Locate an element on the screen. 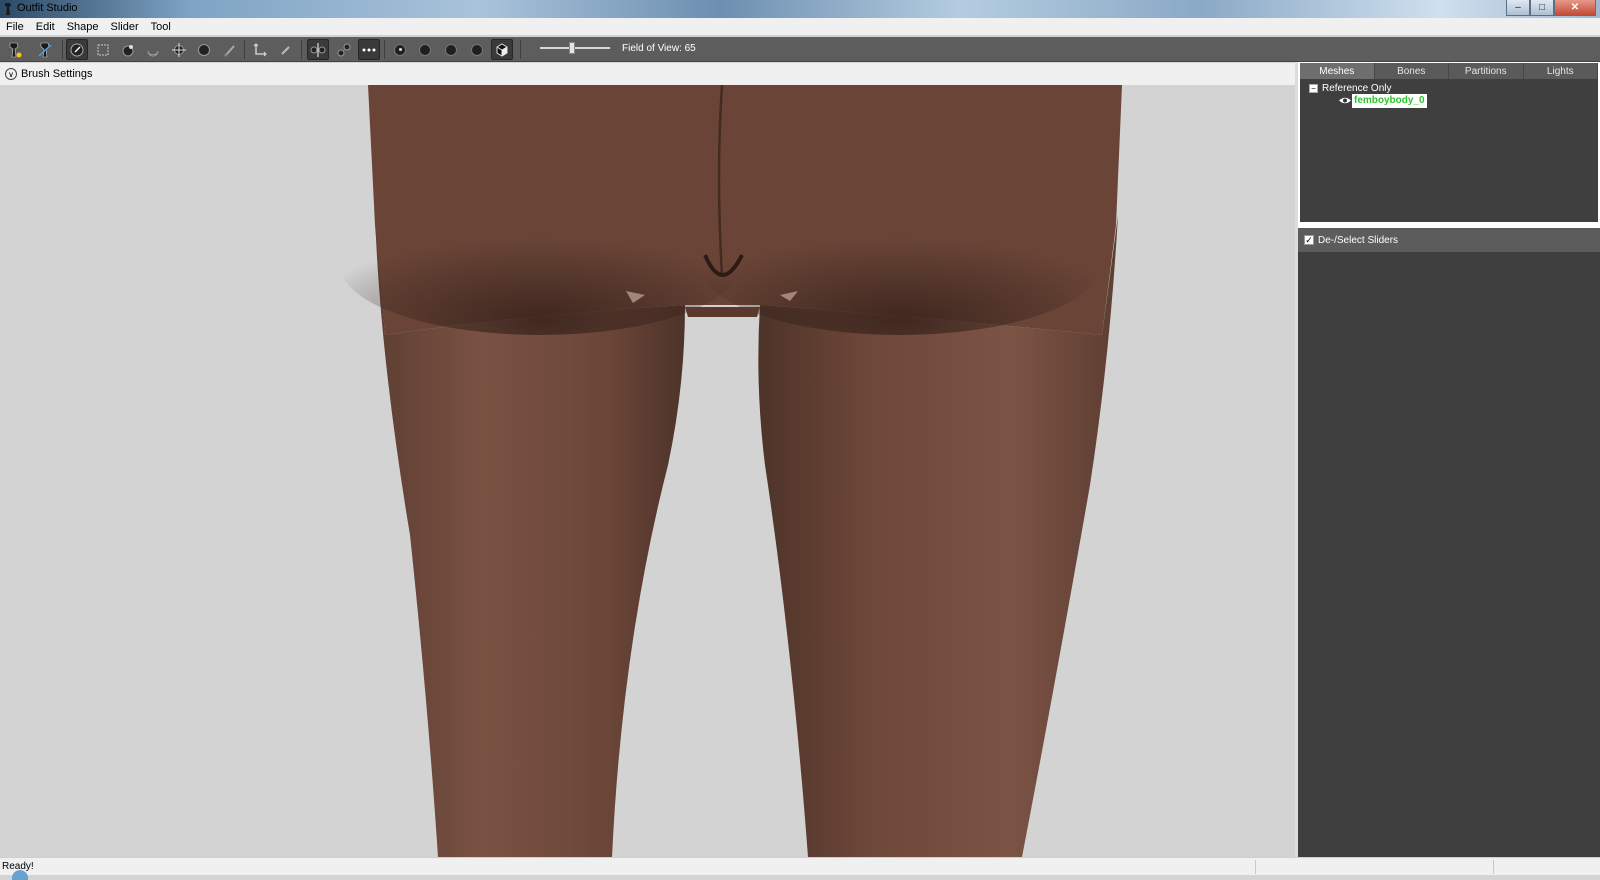 The image size is (1600, 880). connected-only-icon is located at coordinates (344, 49).